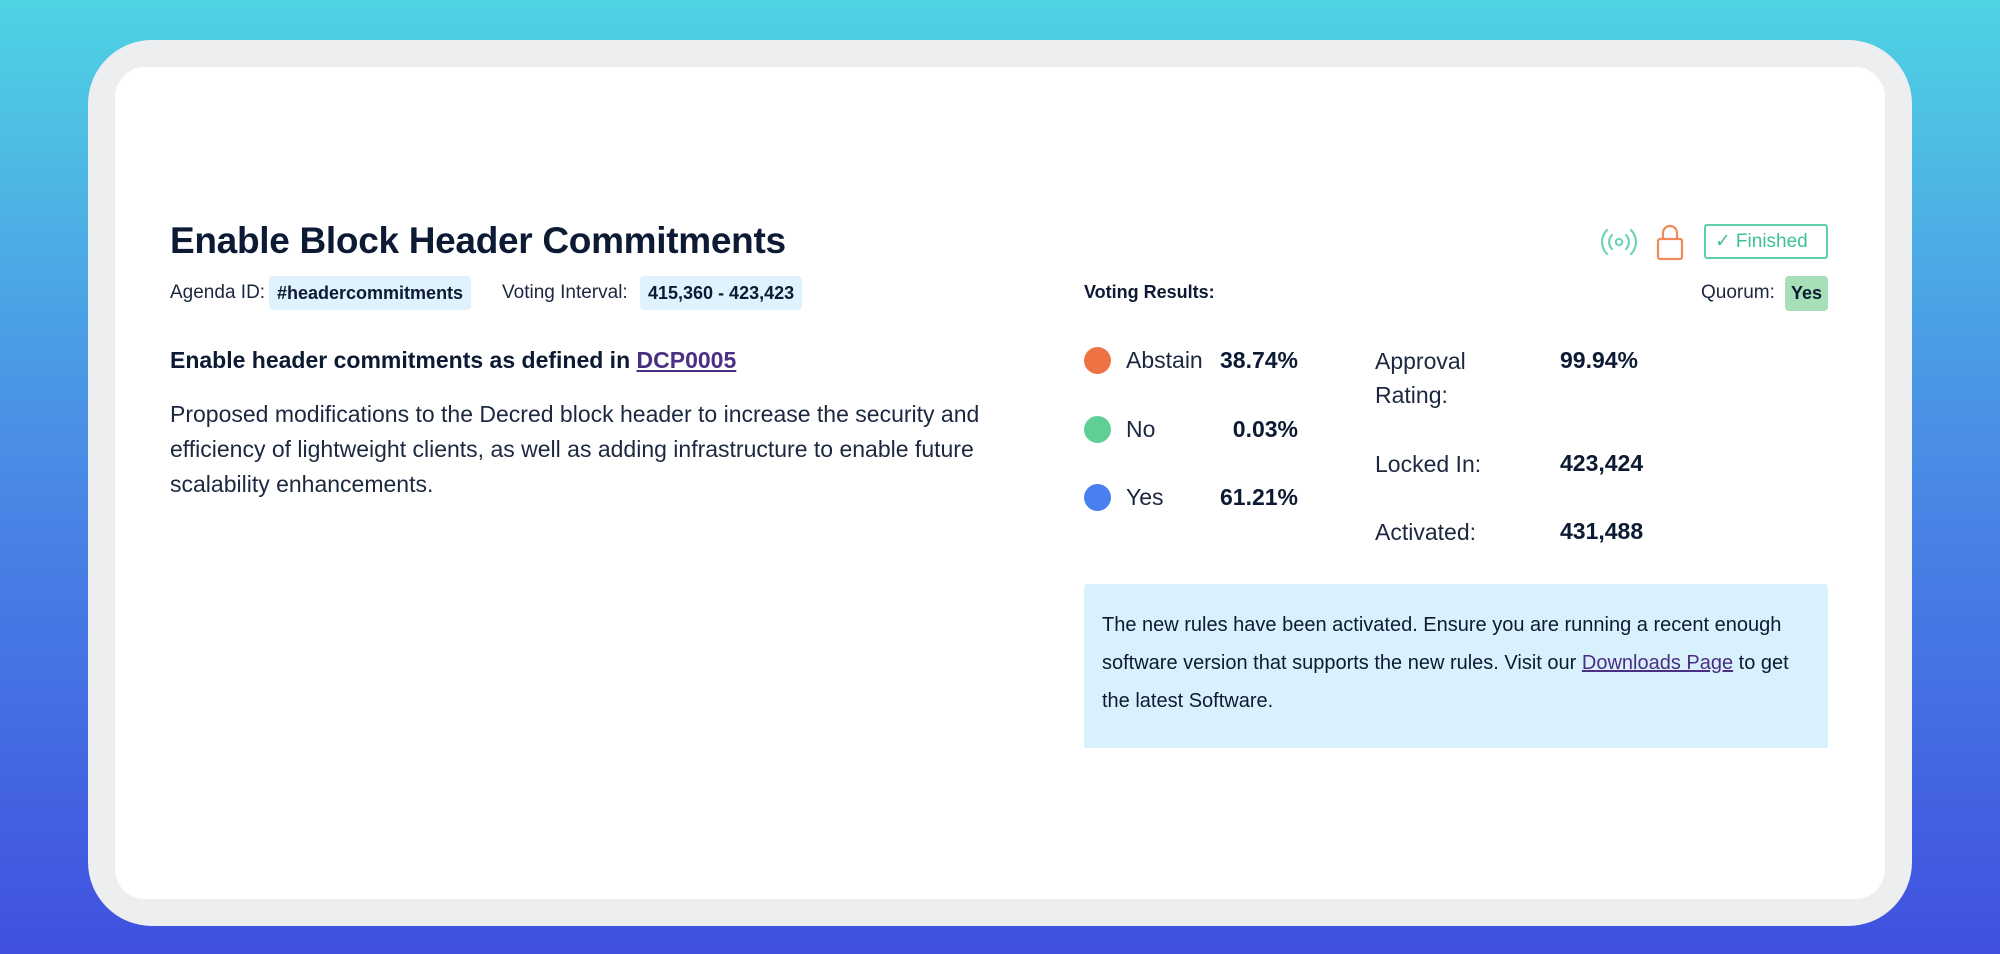 Image resolution: width=2000 pixels, height=954 pixels. Describe the element at coordinates (1420, 378) in the screenshot. I see `approval-rating-label: Approval Rating:` at that location.